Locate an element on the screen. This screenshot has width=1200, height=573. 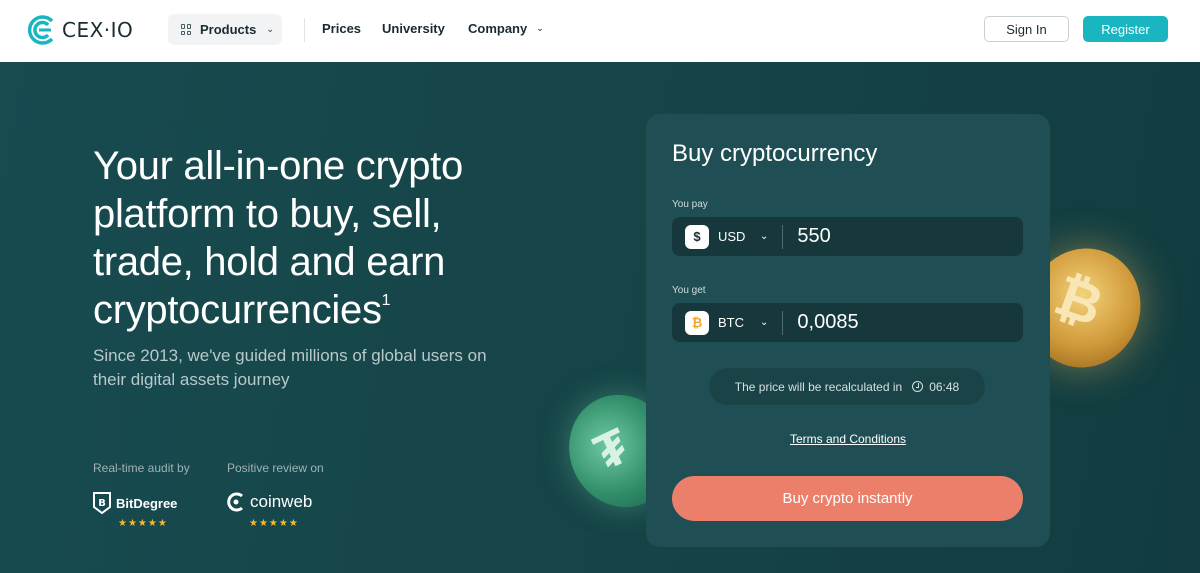
nav-products-menu: Products ⌄ is located at coordinates (225, 29).